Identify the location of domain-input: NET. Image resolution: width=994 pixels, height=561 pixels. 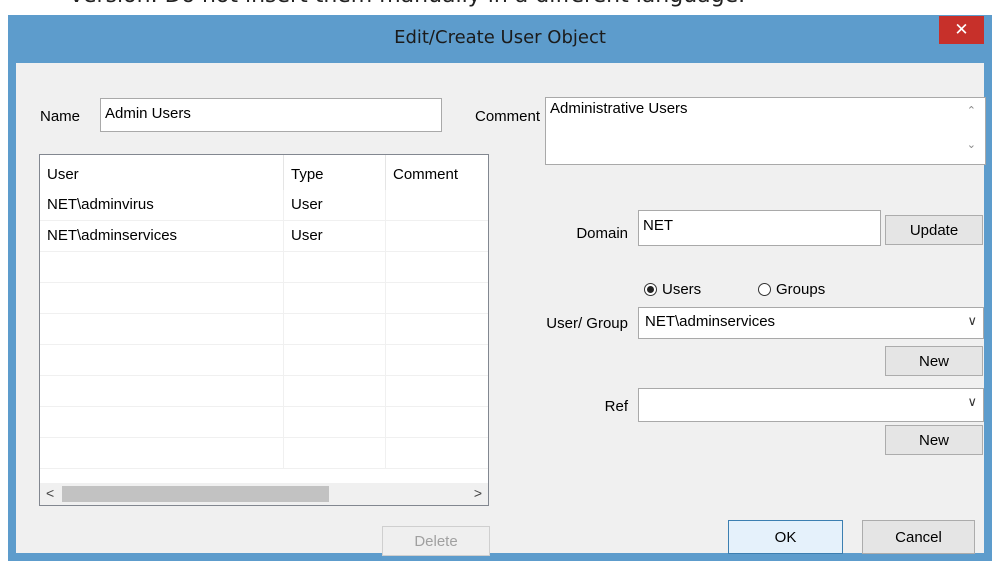
(759, 228).